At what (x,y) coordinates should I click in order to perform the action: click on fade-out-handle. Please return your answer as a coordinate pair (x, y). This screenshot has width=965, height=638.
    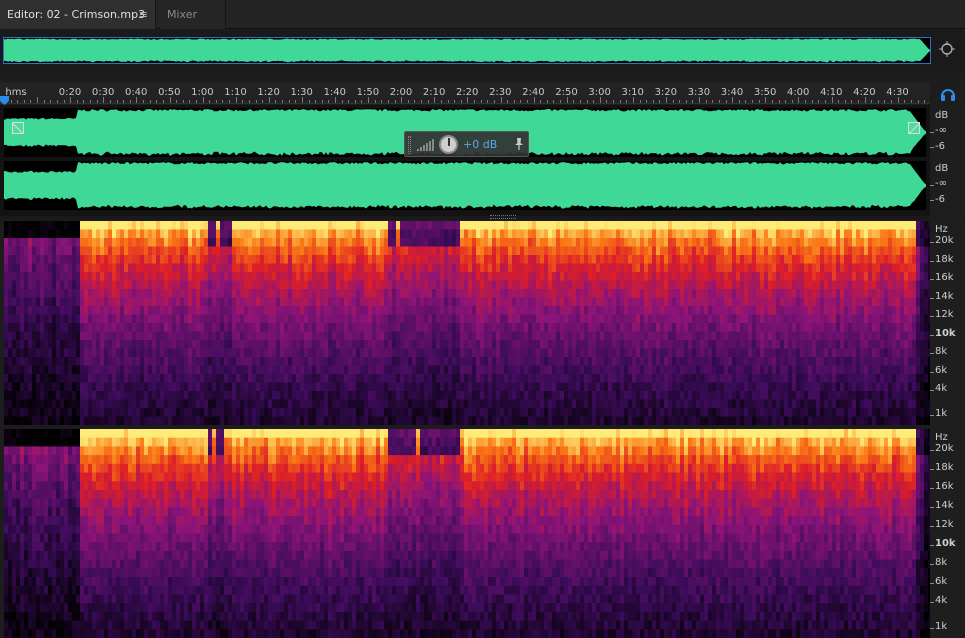
    Looking at the image, I should click on (914, 128).